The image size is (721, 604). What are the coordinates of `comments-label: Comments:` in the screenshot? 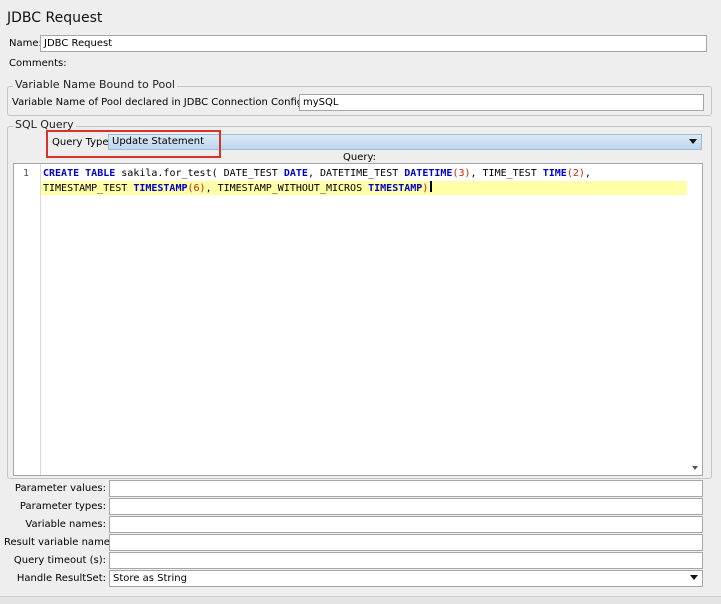 It's located at (38, 63).